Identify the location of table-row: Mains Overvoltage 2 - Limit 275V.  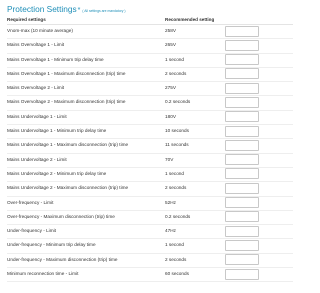
(150, 89).